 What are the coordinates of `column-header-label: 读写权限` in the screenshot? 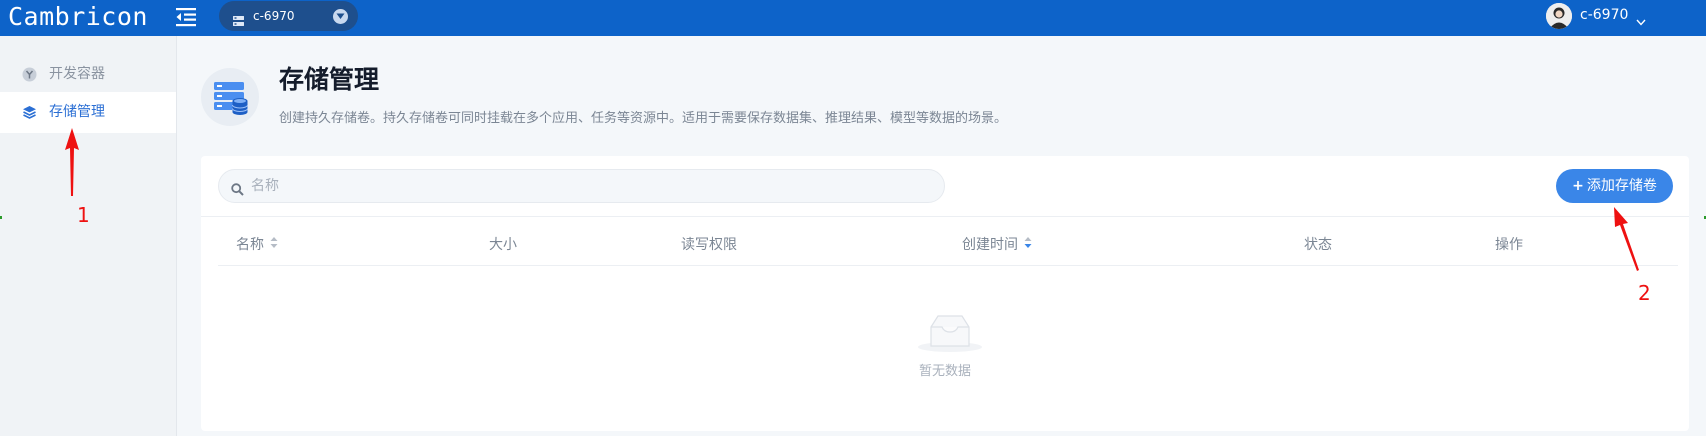 It's located at (709, 245).